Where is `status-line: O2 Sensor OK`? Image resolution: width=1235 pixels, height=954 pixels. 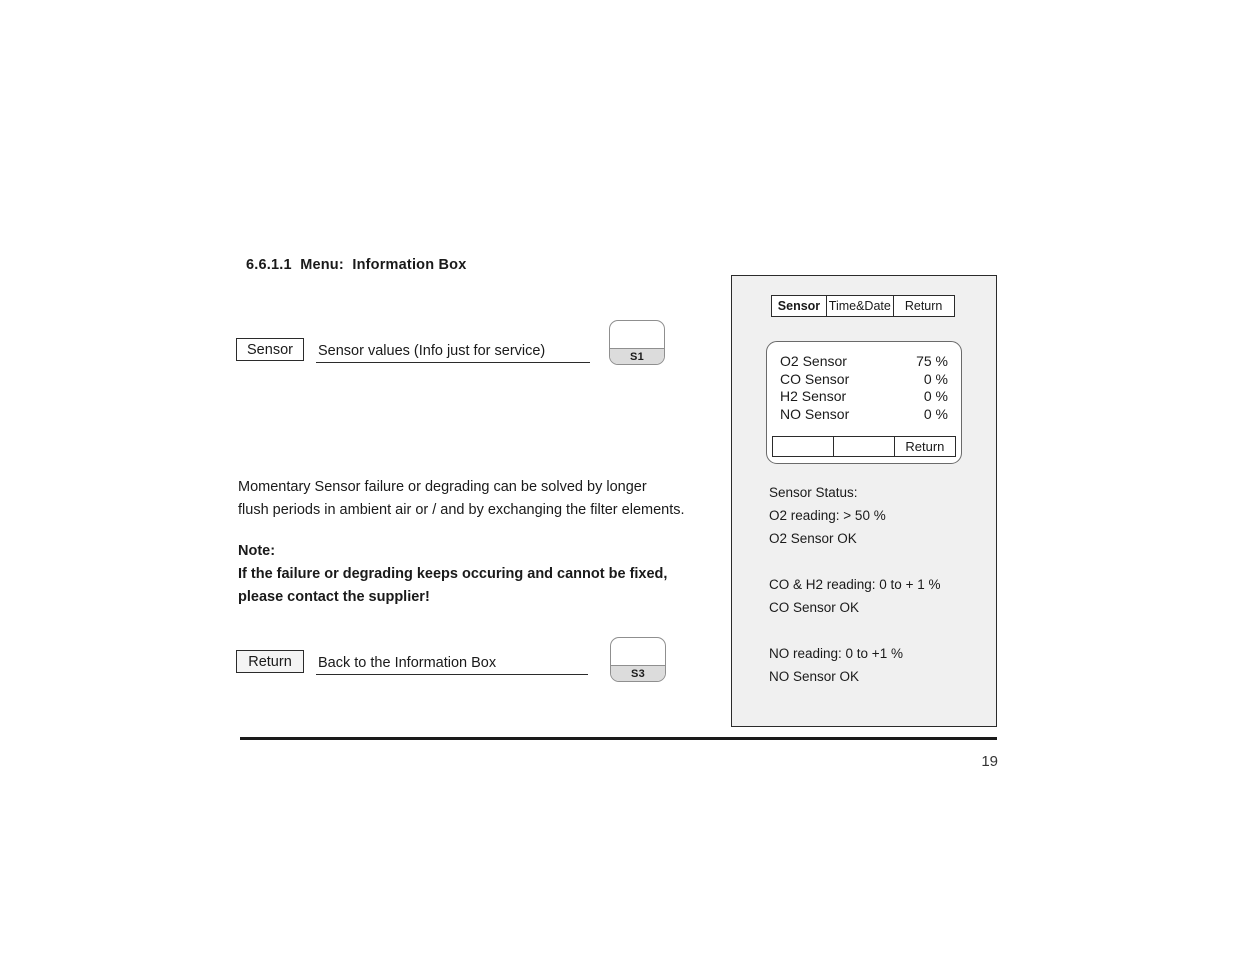 status-line: O2 Sensor OK is located at coordinates (813, 538).